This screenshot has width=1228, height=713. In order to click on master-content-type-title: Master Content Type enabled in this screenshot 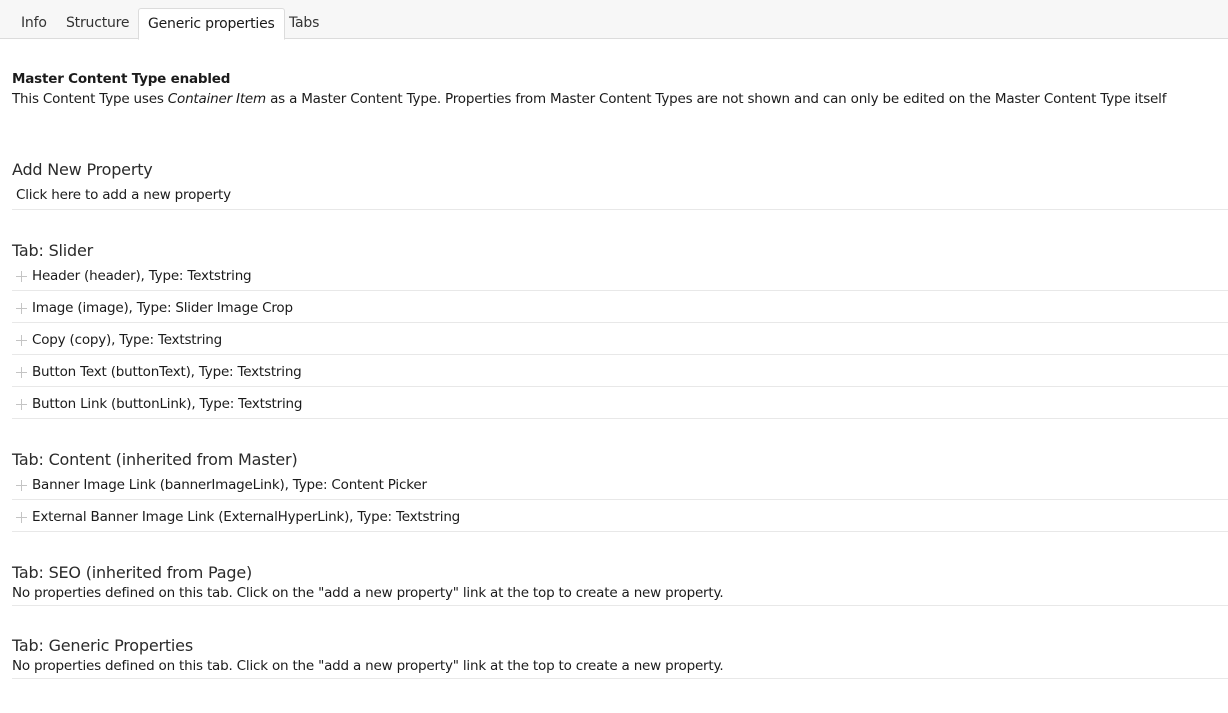, I will do `click(121, 79)`.